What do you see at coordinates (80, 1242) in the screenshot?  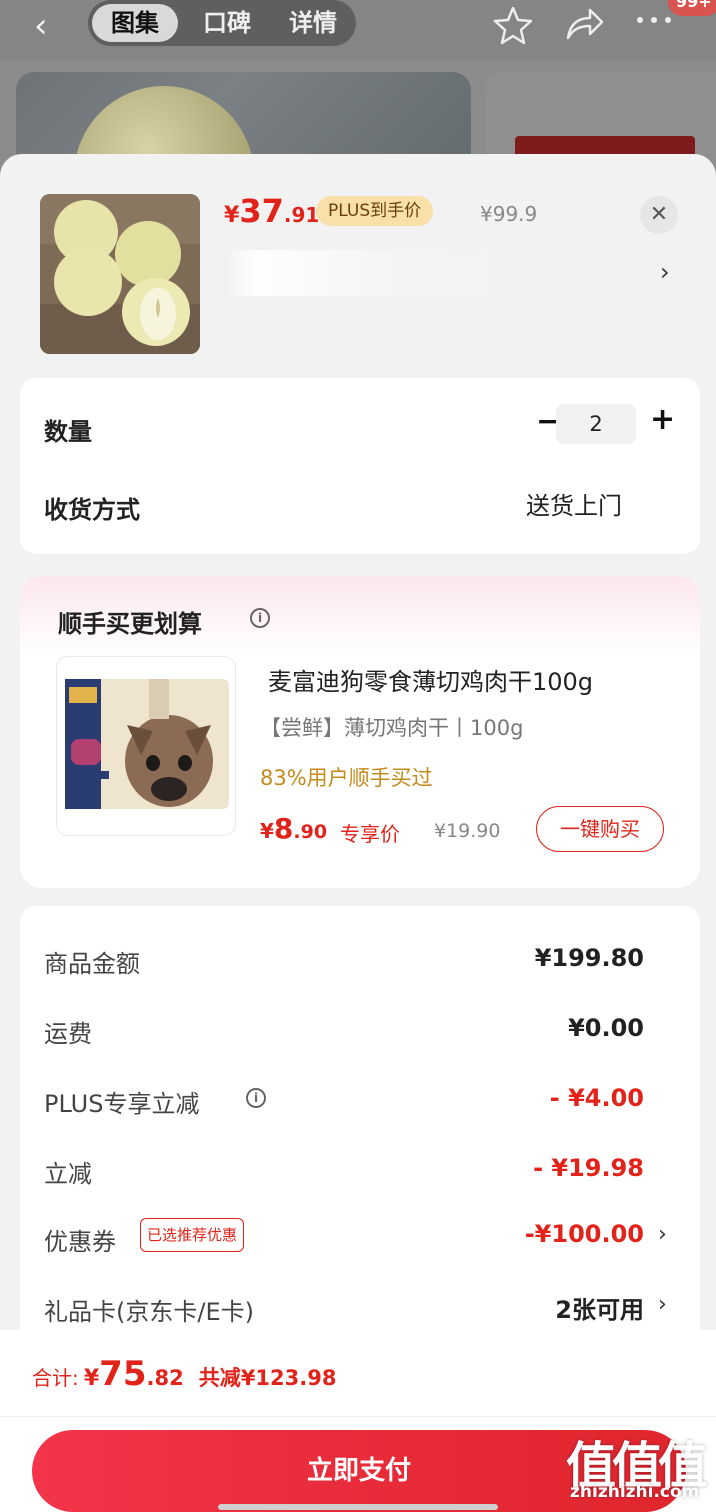 I see `coupon-label: 优惠券` at bounding box center [80, 1242].